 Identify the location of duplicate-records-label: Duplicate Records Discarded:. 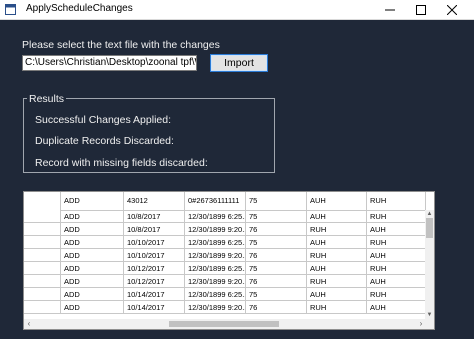
(104, 141).